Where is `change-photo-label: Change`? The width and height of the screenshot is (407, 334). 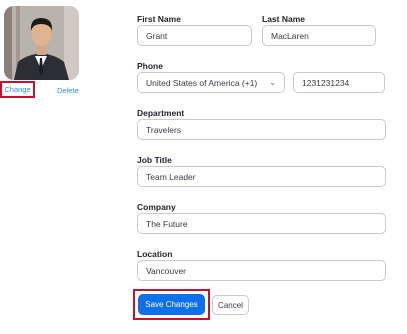
change-photo-label: Change is located at coordinates (17, 89).